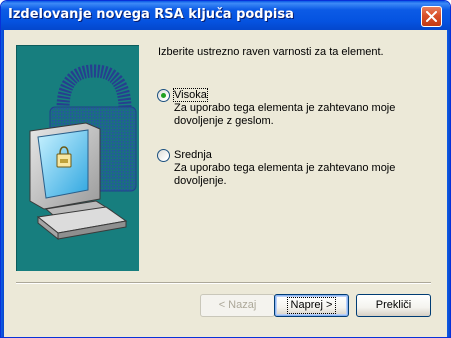  I want to click on option-high-label: Visoka, so click(190, 95).